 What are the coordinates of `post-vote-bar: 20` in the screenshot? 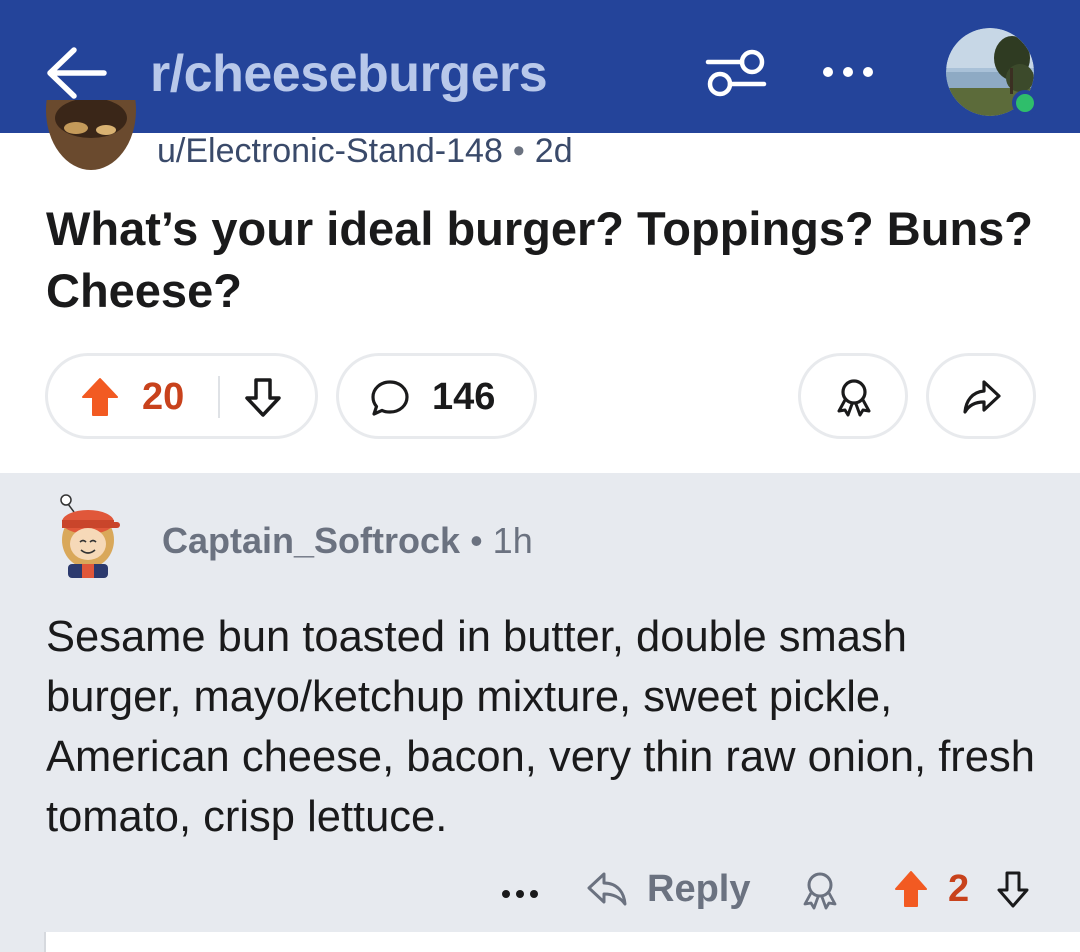 It's located at (181, 396).